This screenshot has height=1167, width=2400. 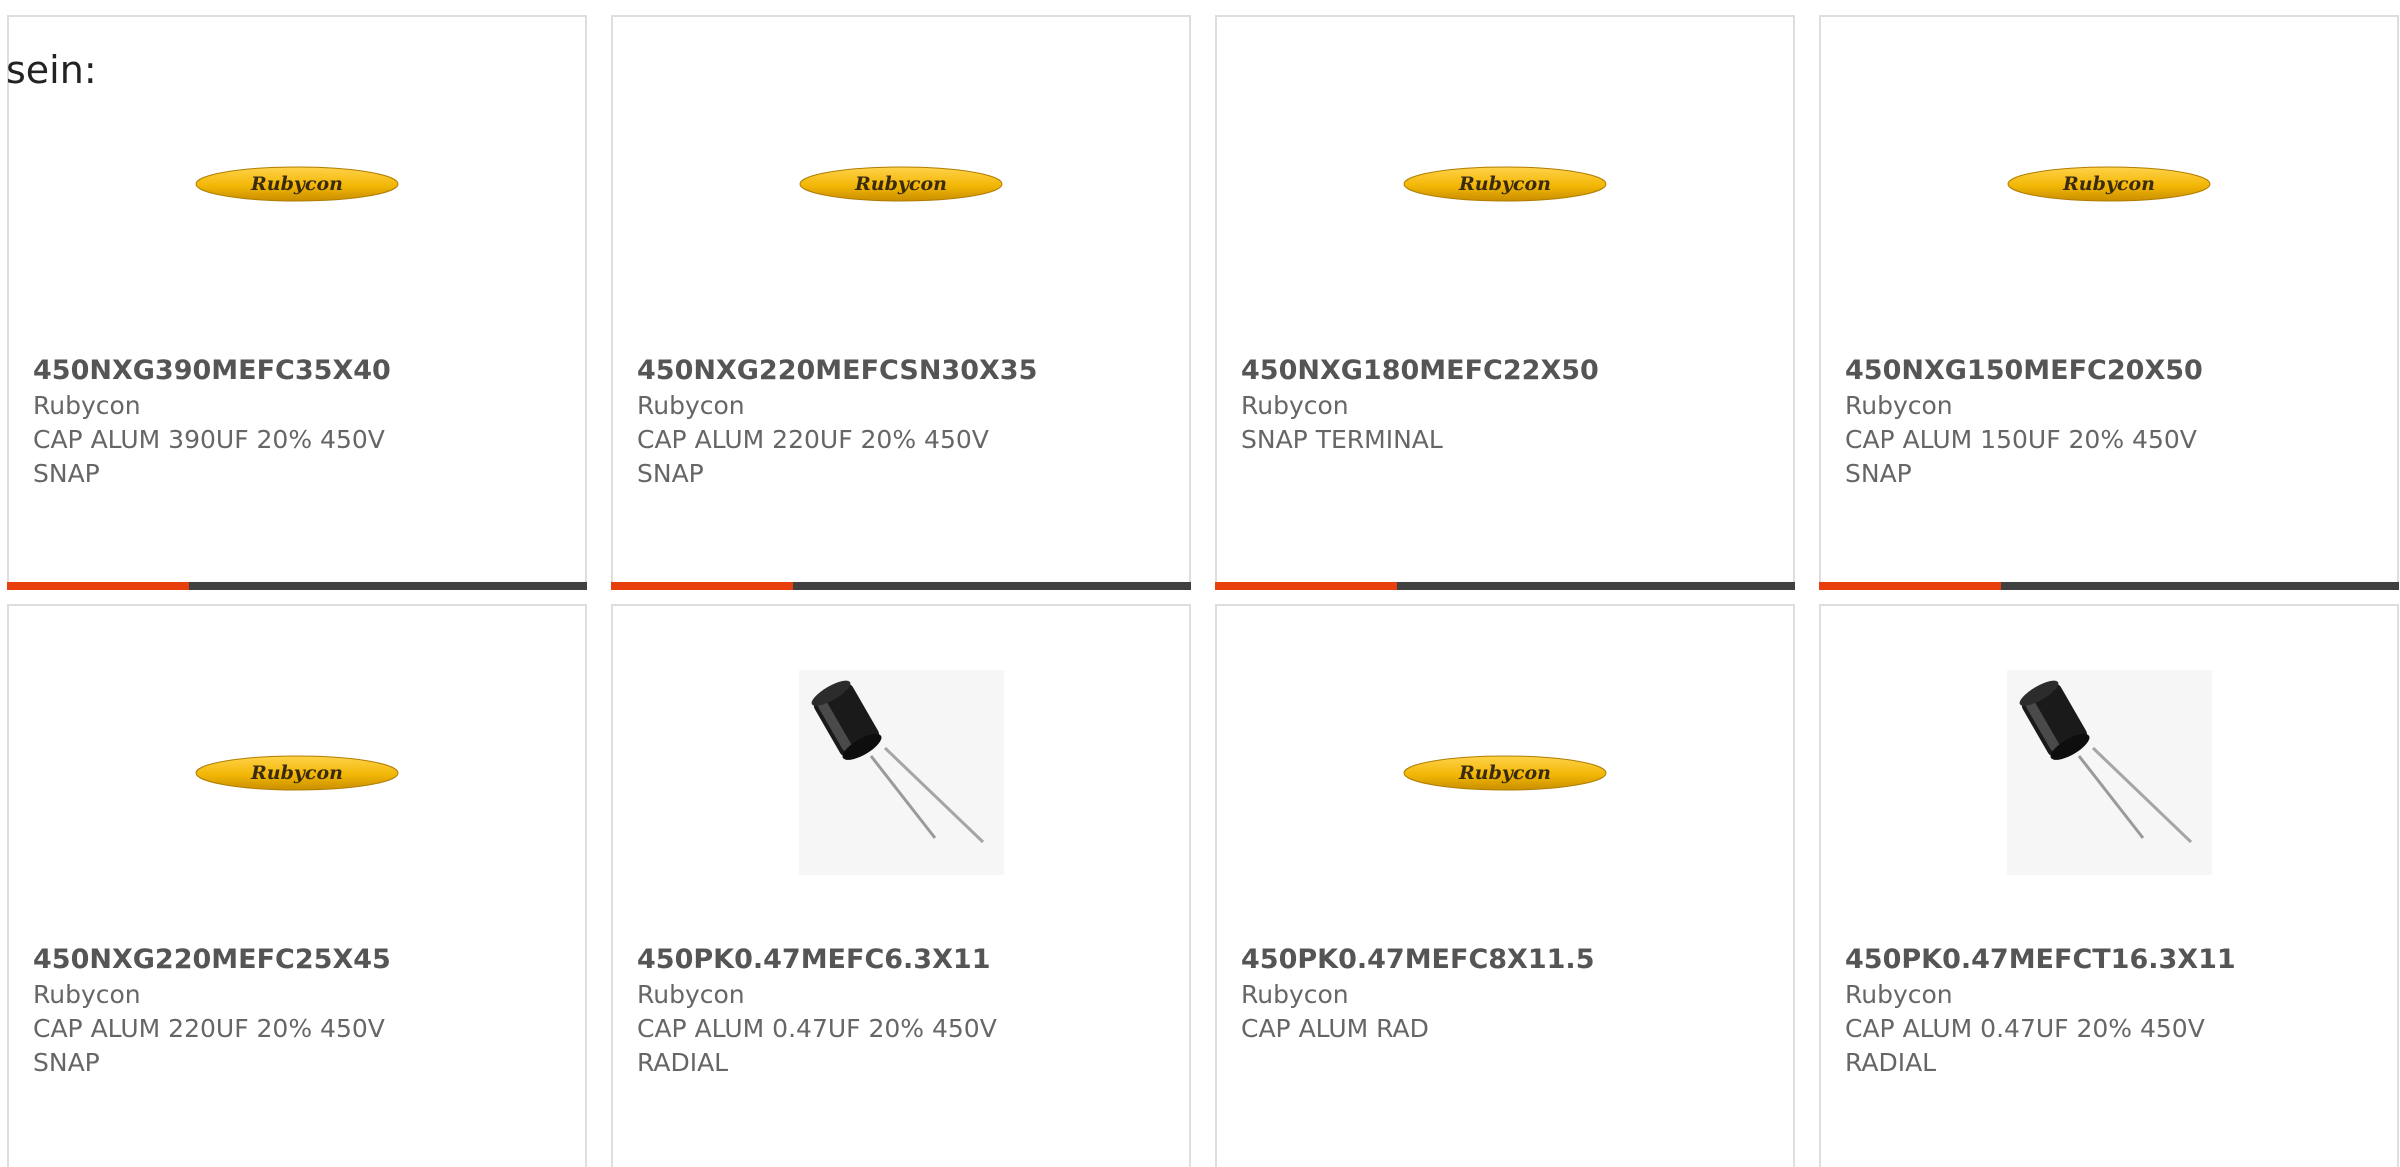 What do you see at coordinates (1342, 439) in the screenshot?
I see `product-description: SNAP TERMINAL` at bounding box center [1342, 439].